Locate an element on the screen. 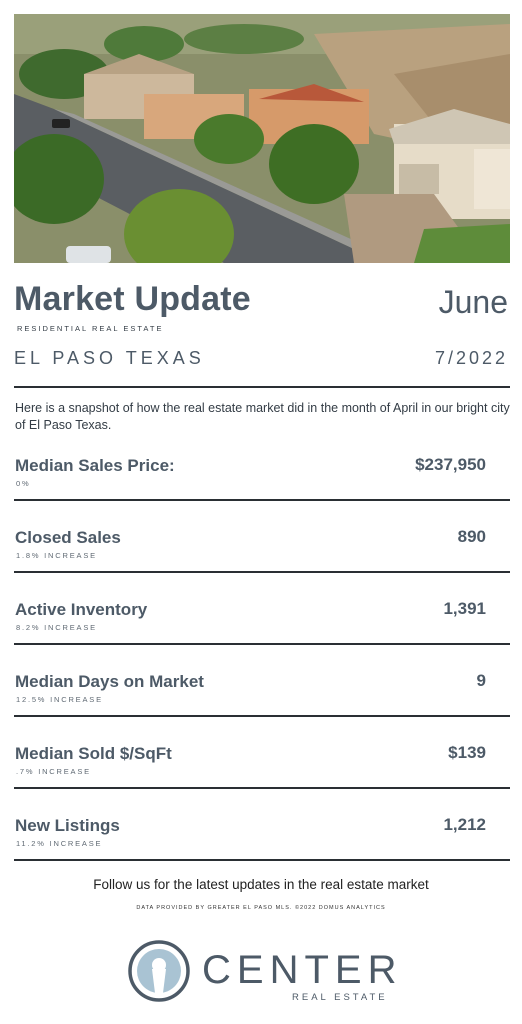  stat-change: 12.5% INCREASE is located at coordinates (59, 699).